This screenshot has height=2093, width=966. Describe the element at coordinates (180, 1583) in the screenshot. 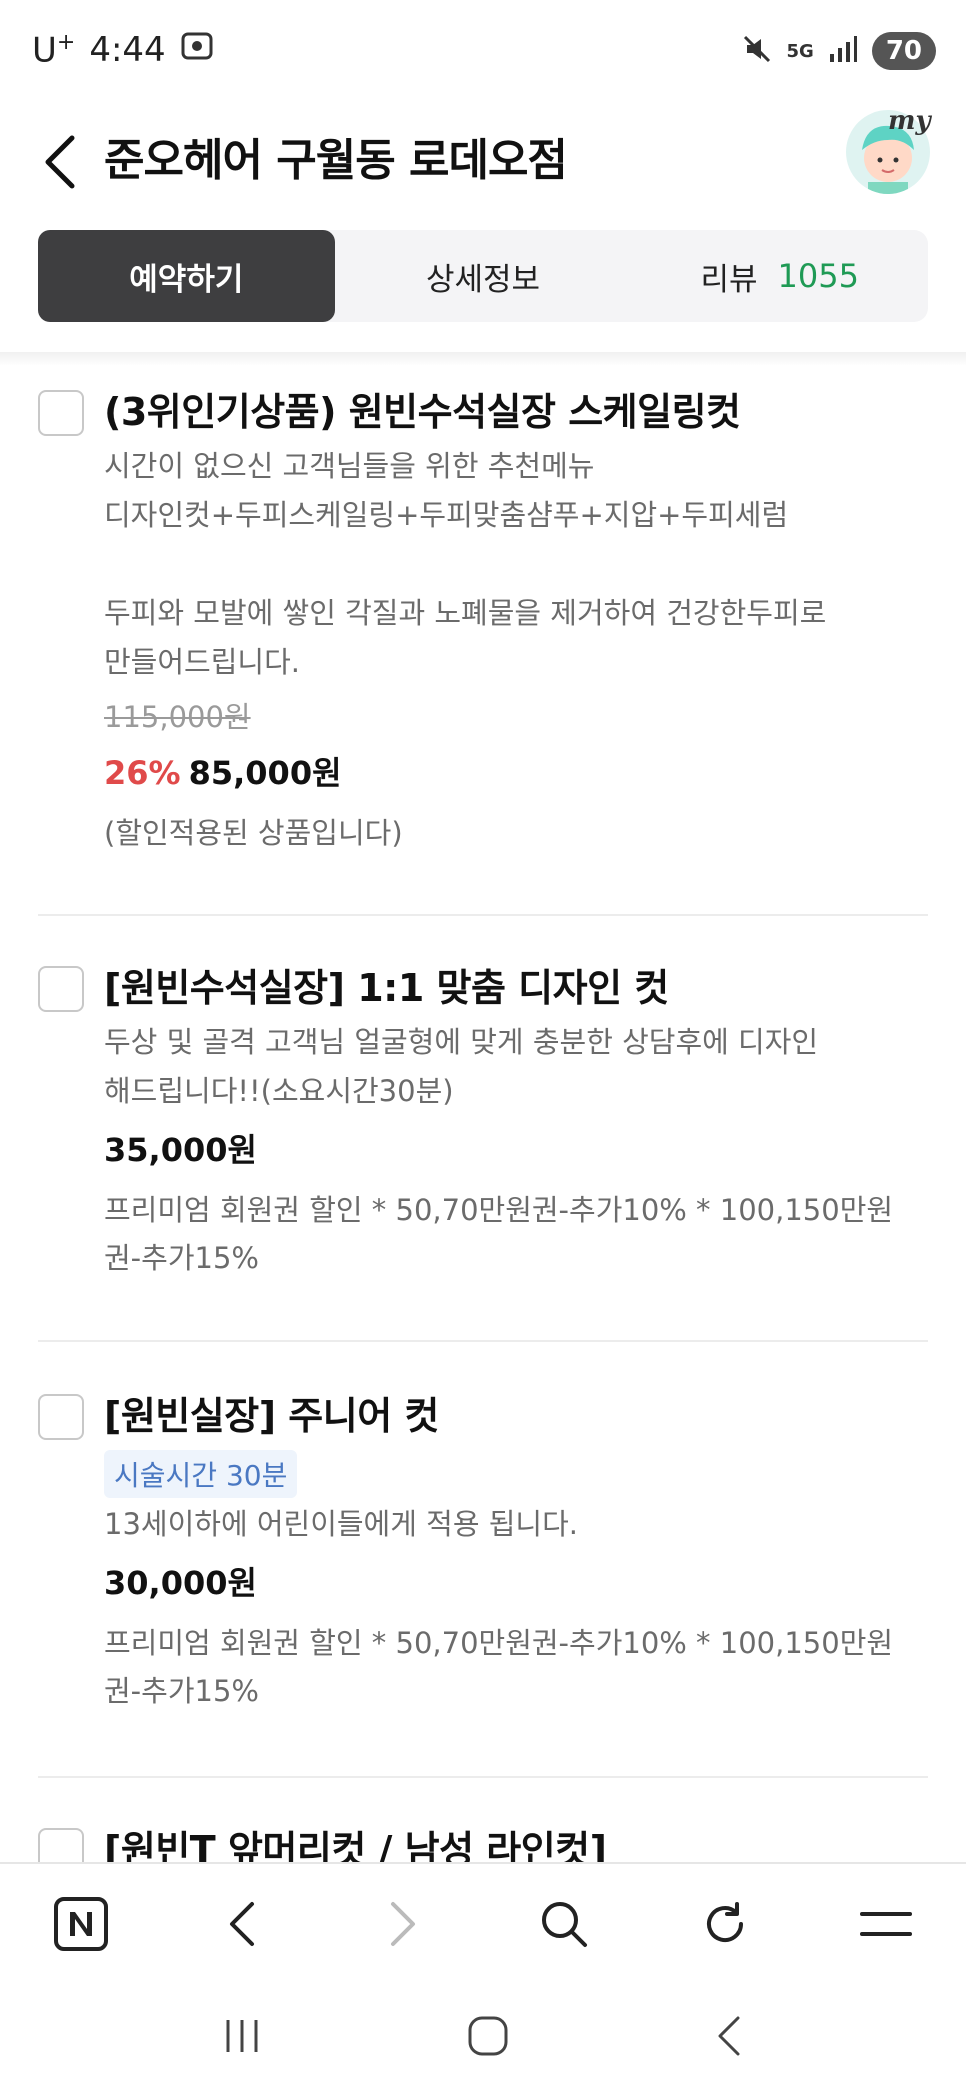

I see `item-price: 30,000원` at that location.